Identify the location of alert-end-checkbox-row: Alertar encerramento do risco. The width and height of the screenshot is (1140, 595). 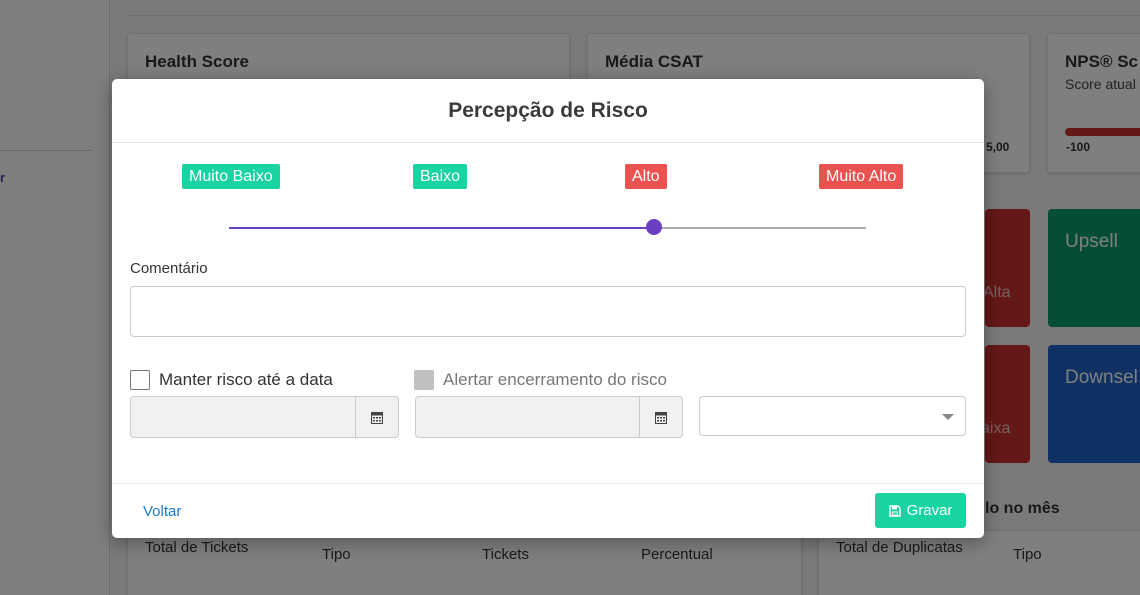
(540, 380).